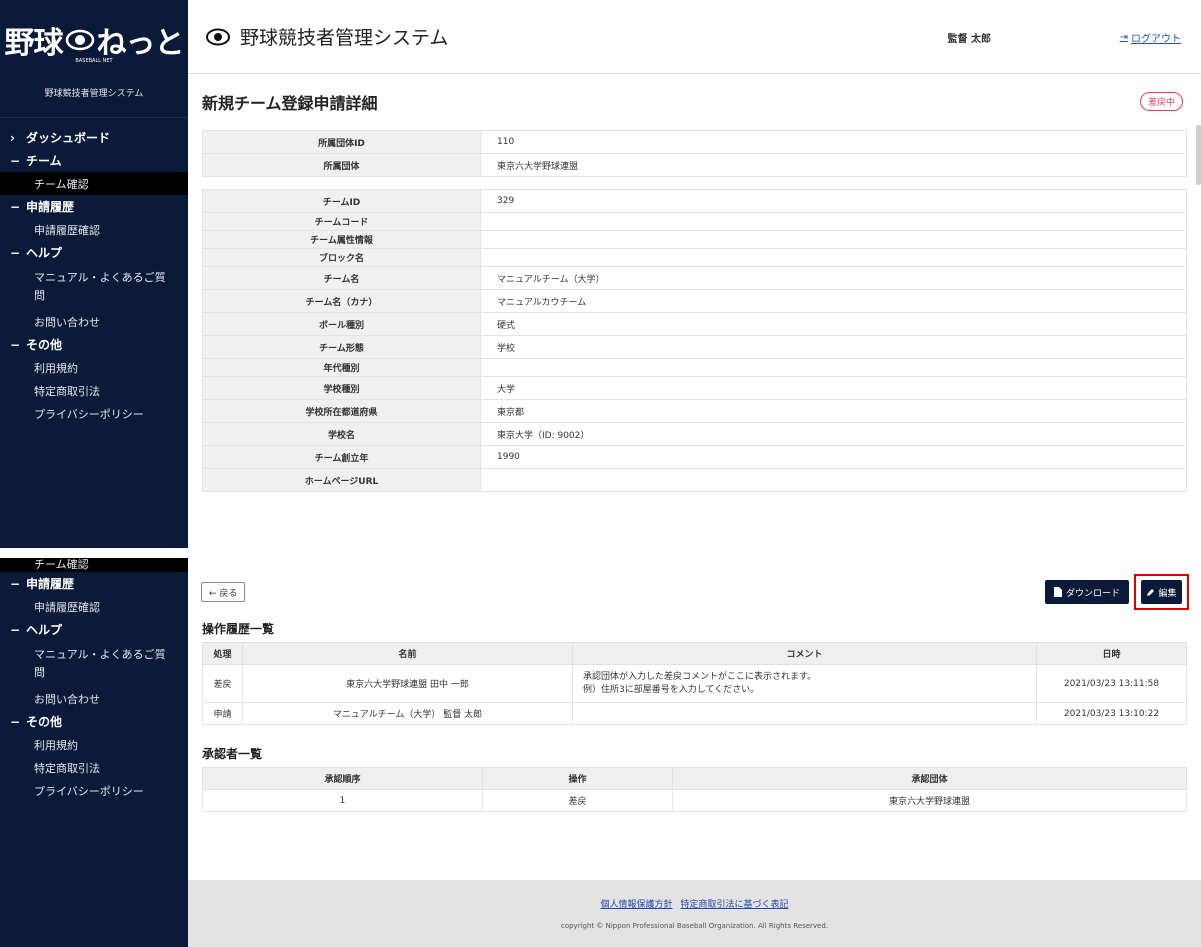 This screenshot has height=947, width=1201. I want to click on field-key: チームID, so click(341, 201).